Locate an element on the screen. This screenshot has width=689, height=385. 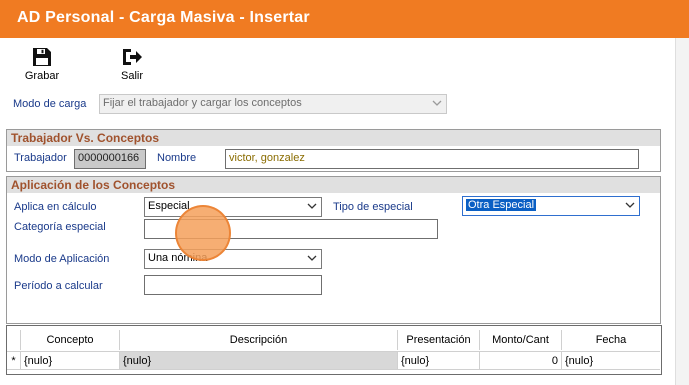
cell-fecha: {nulo} is located at coordinates (611, 360).